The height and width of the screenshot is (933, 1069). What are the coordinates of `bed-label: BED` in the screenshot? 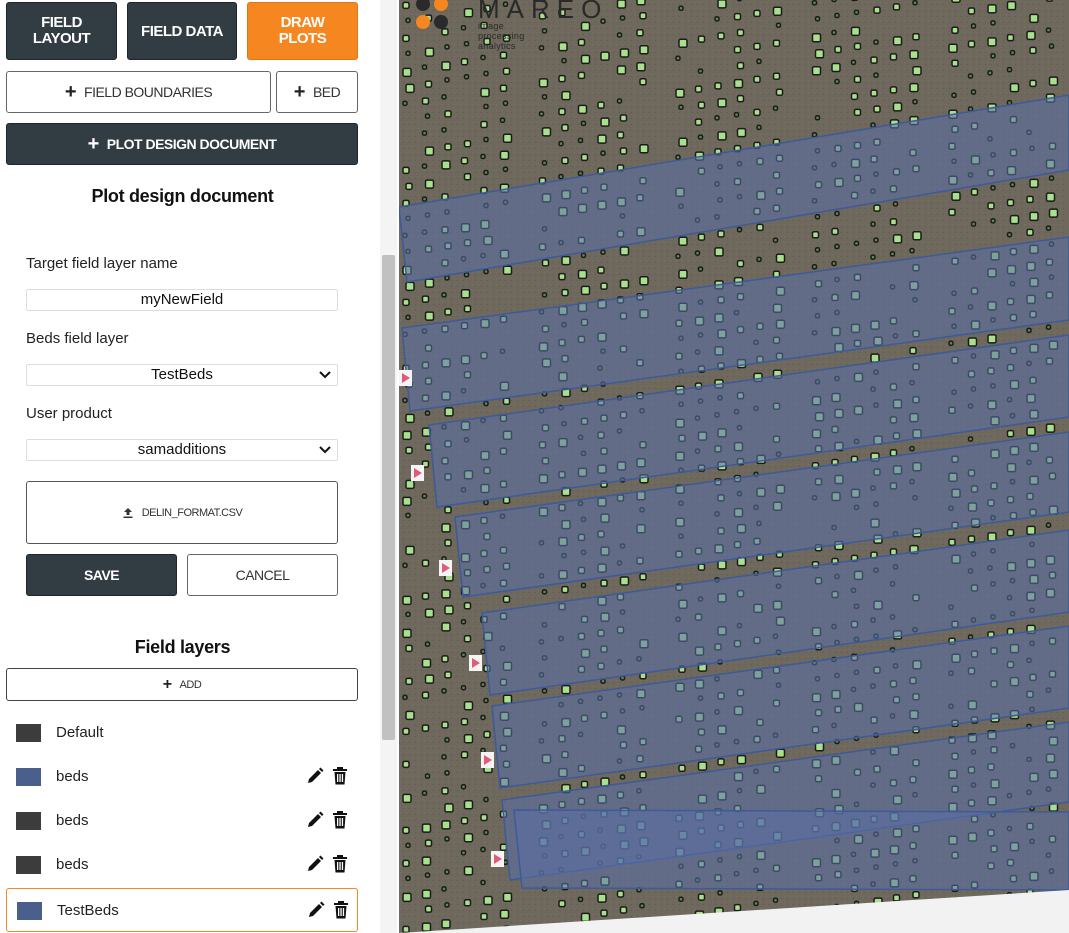 It's located at (326, 92).